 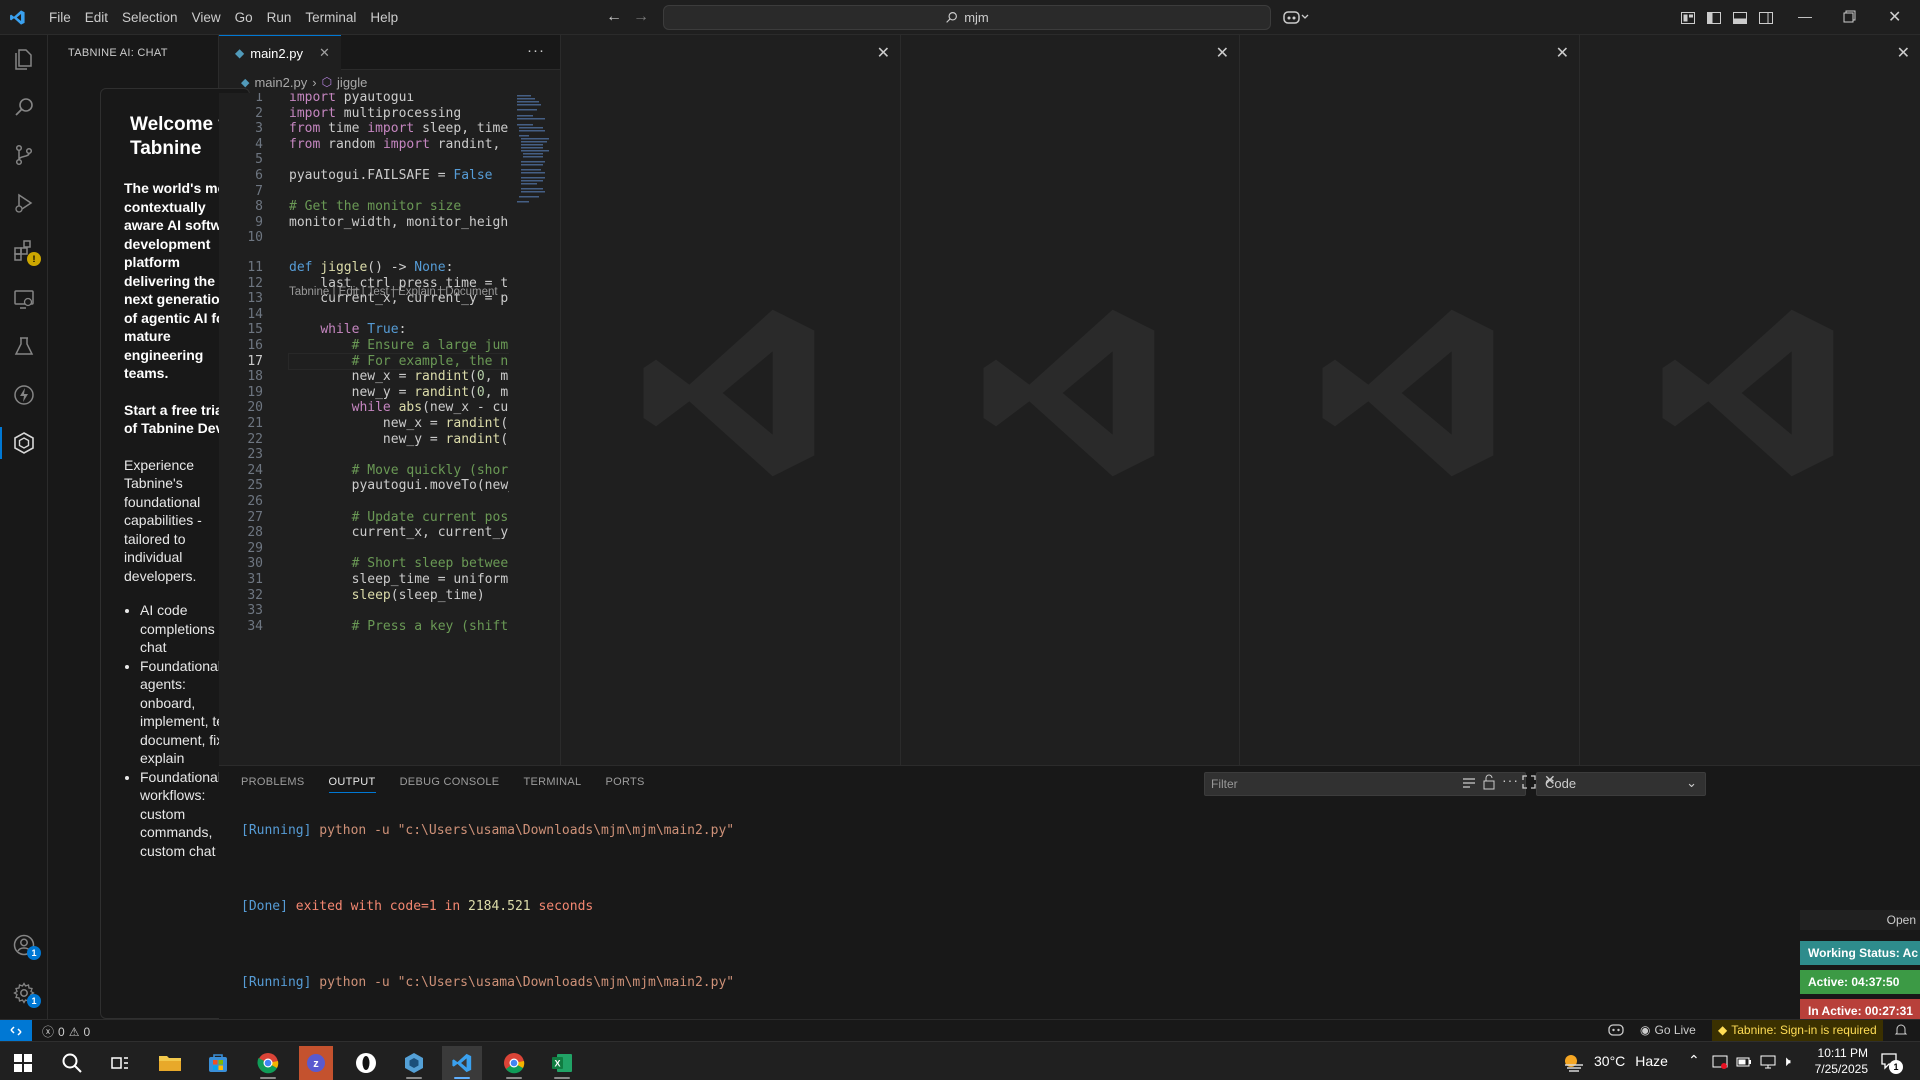 I want to click on tab-main2-py: ◆ main2.py ✕, so click(x=280, y=52).